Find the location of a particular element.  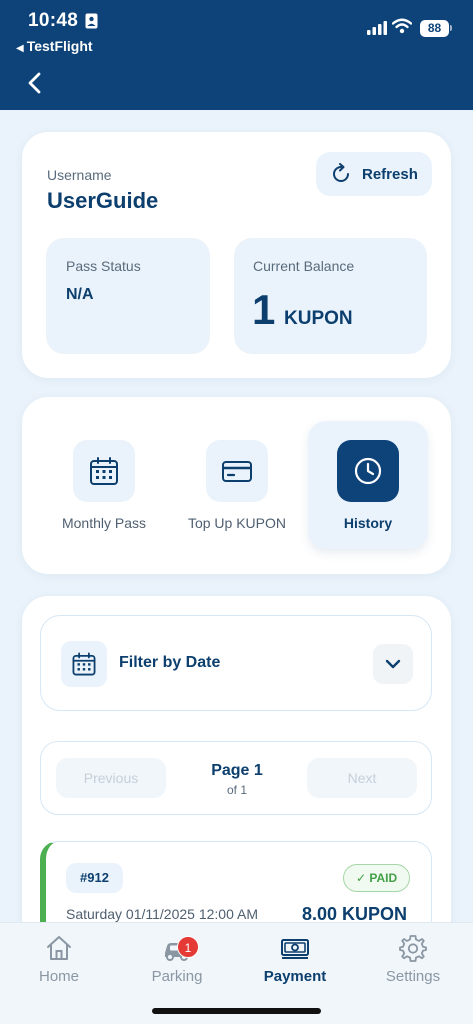

chevron-down-icon is located at coordinates (393, 664).